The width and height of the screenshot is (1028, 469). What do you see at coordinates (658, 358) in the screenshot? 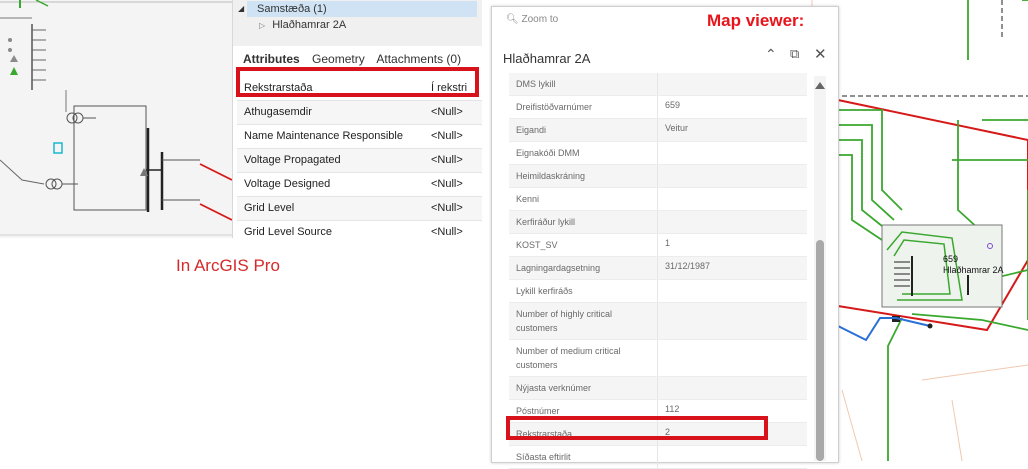
I see `table-row: Number of medium critical customers` at bounding box center [658, 358].